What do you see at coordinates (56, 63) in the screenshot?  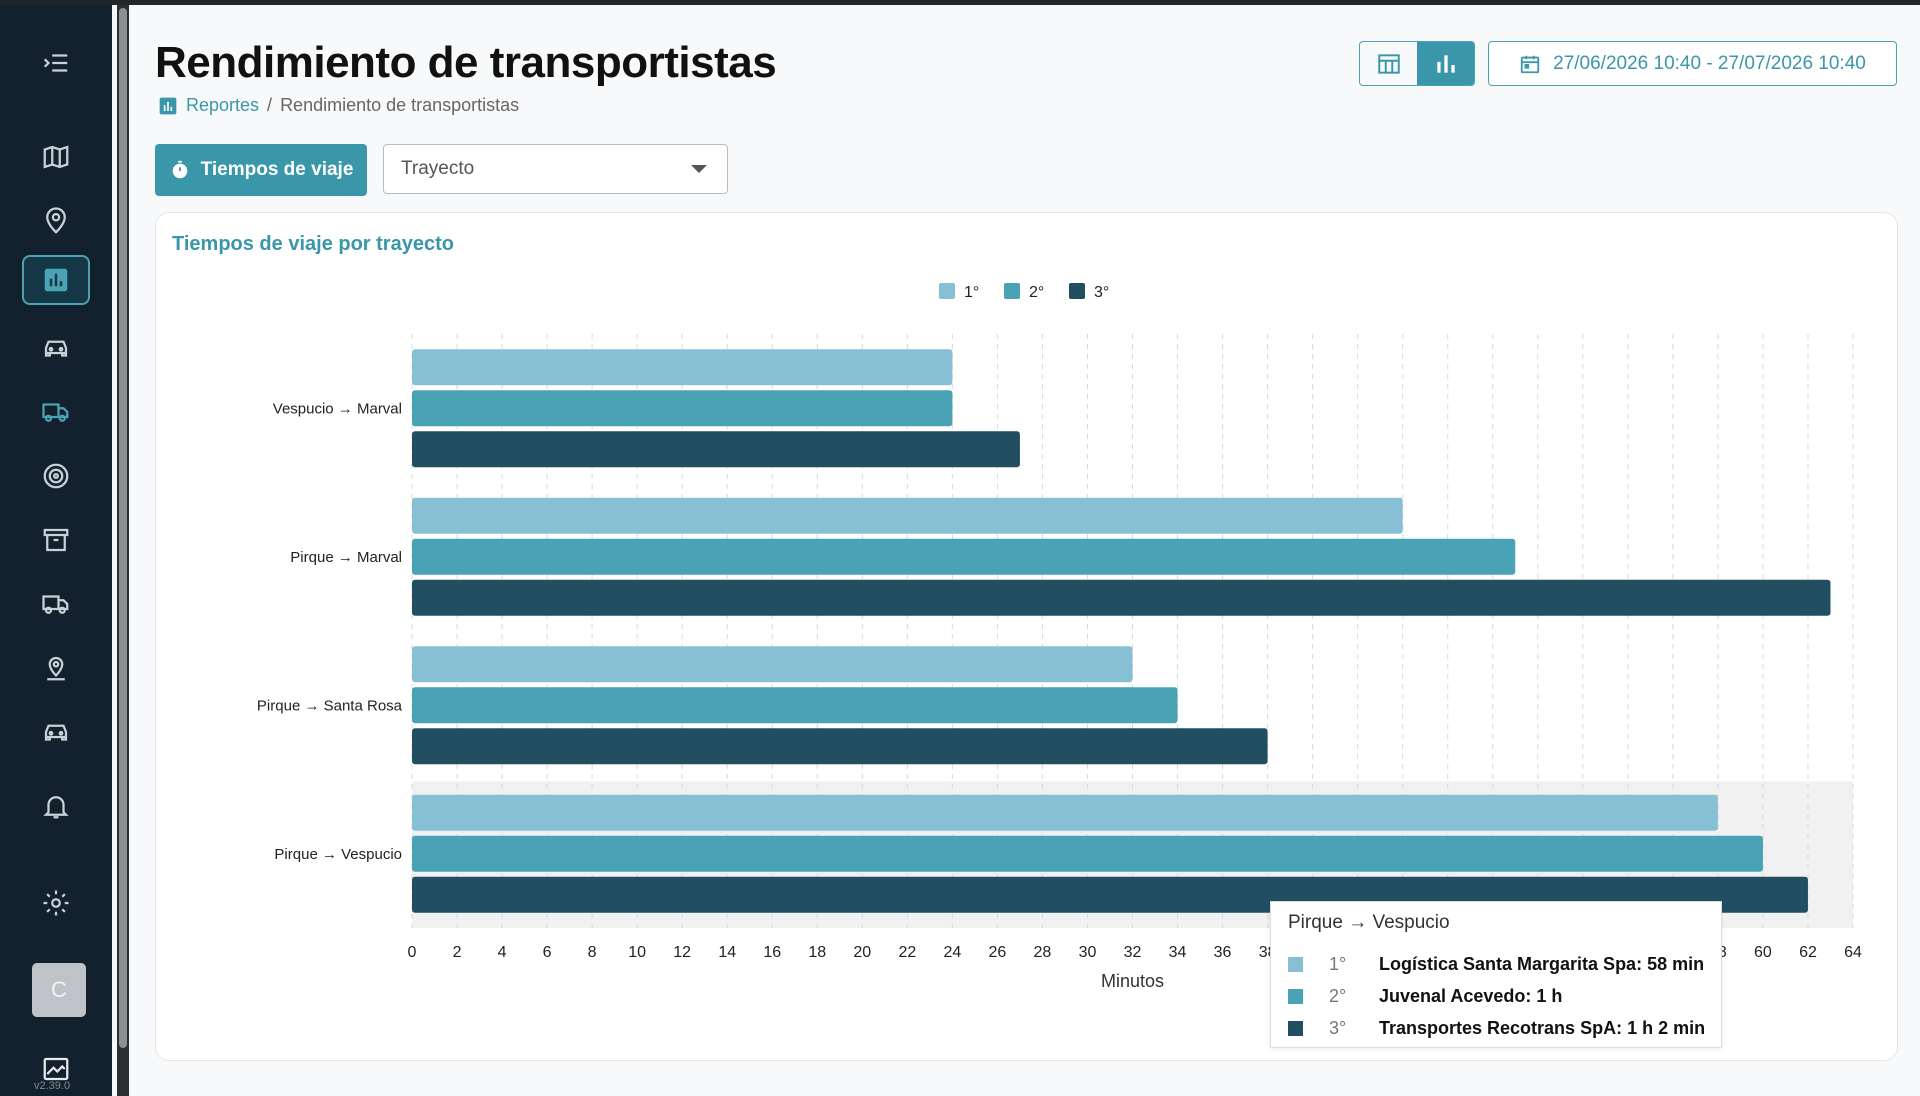 I see `menu-collapse-icon` at bounding box center [56, 63].